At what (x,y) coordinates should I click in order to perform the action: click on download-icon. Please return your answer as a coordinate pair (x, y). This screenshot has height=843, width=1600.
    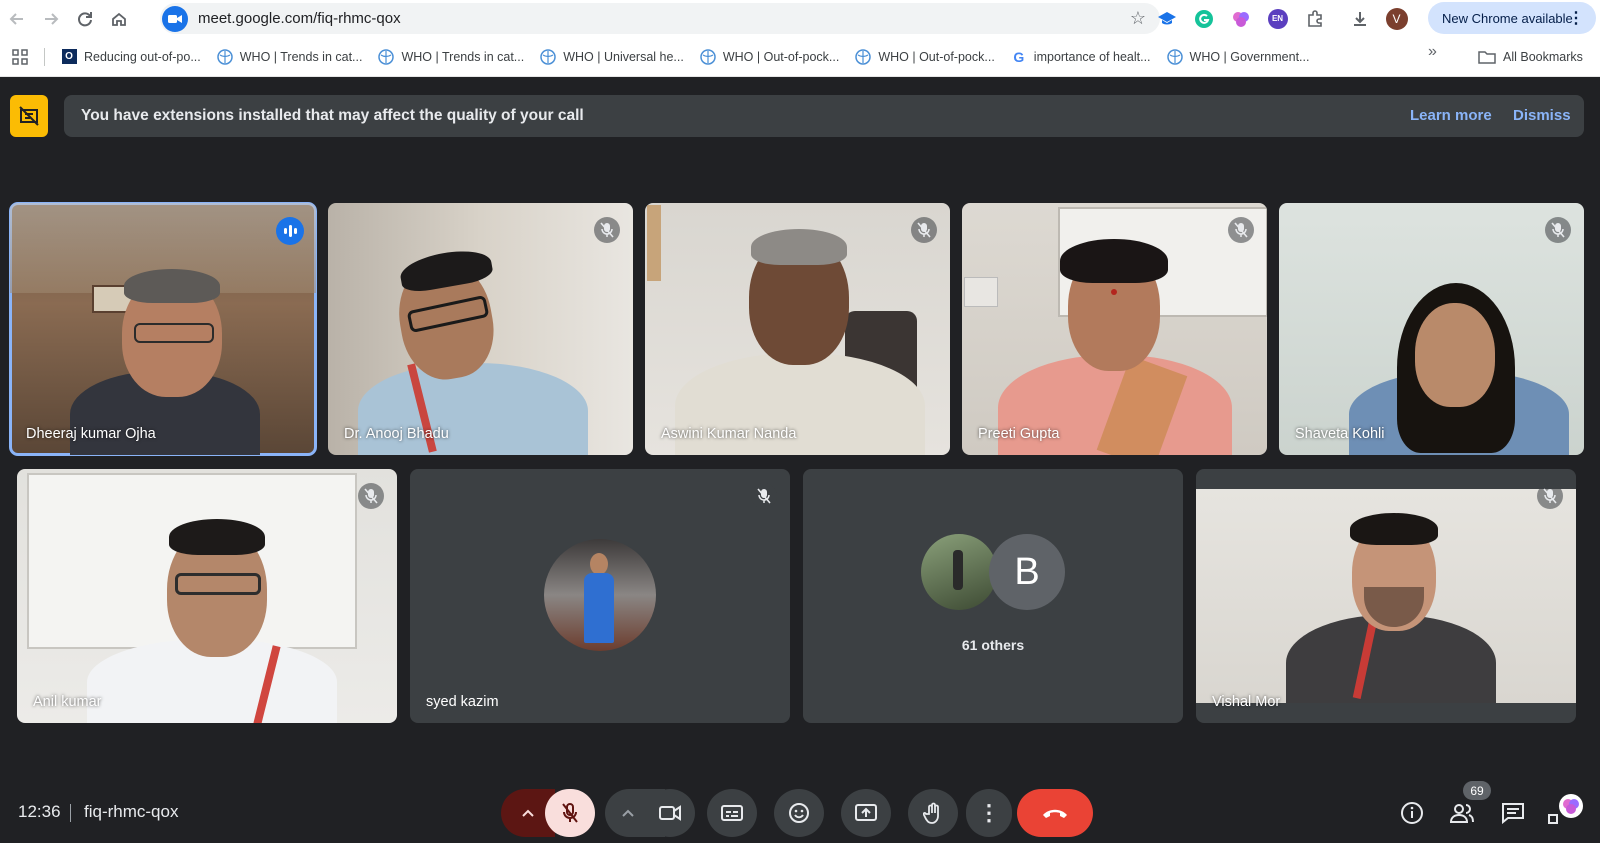
    Looking at the image, I should click on (1359, 18).